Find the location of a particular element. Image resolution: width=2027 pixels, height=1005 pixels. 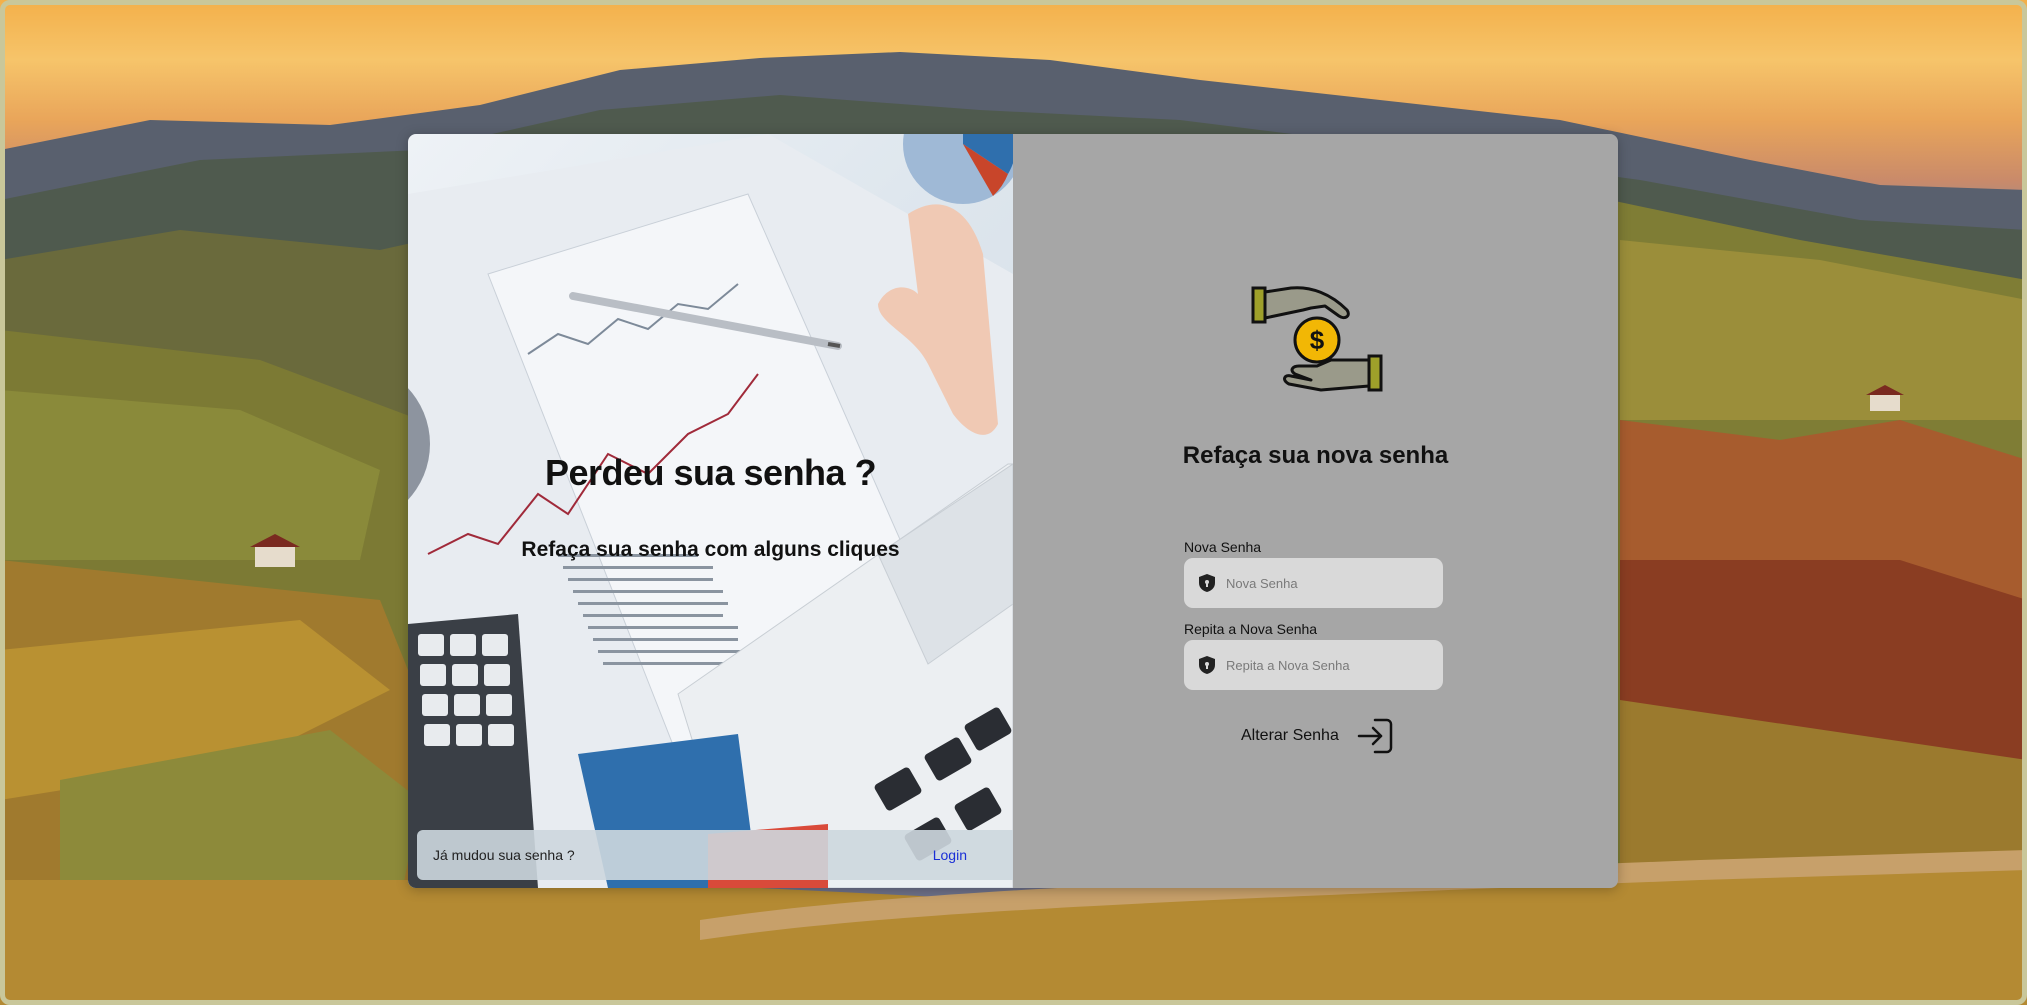

right-title: Refaça sua nova senha is located at coordinates (1315, 455).